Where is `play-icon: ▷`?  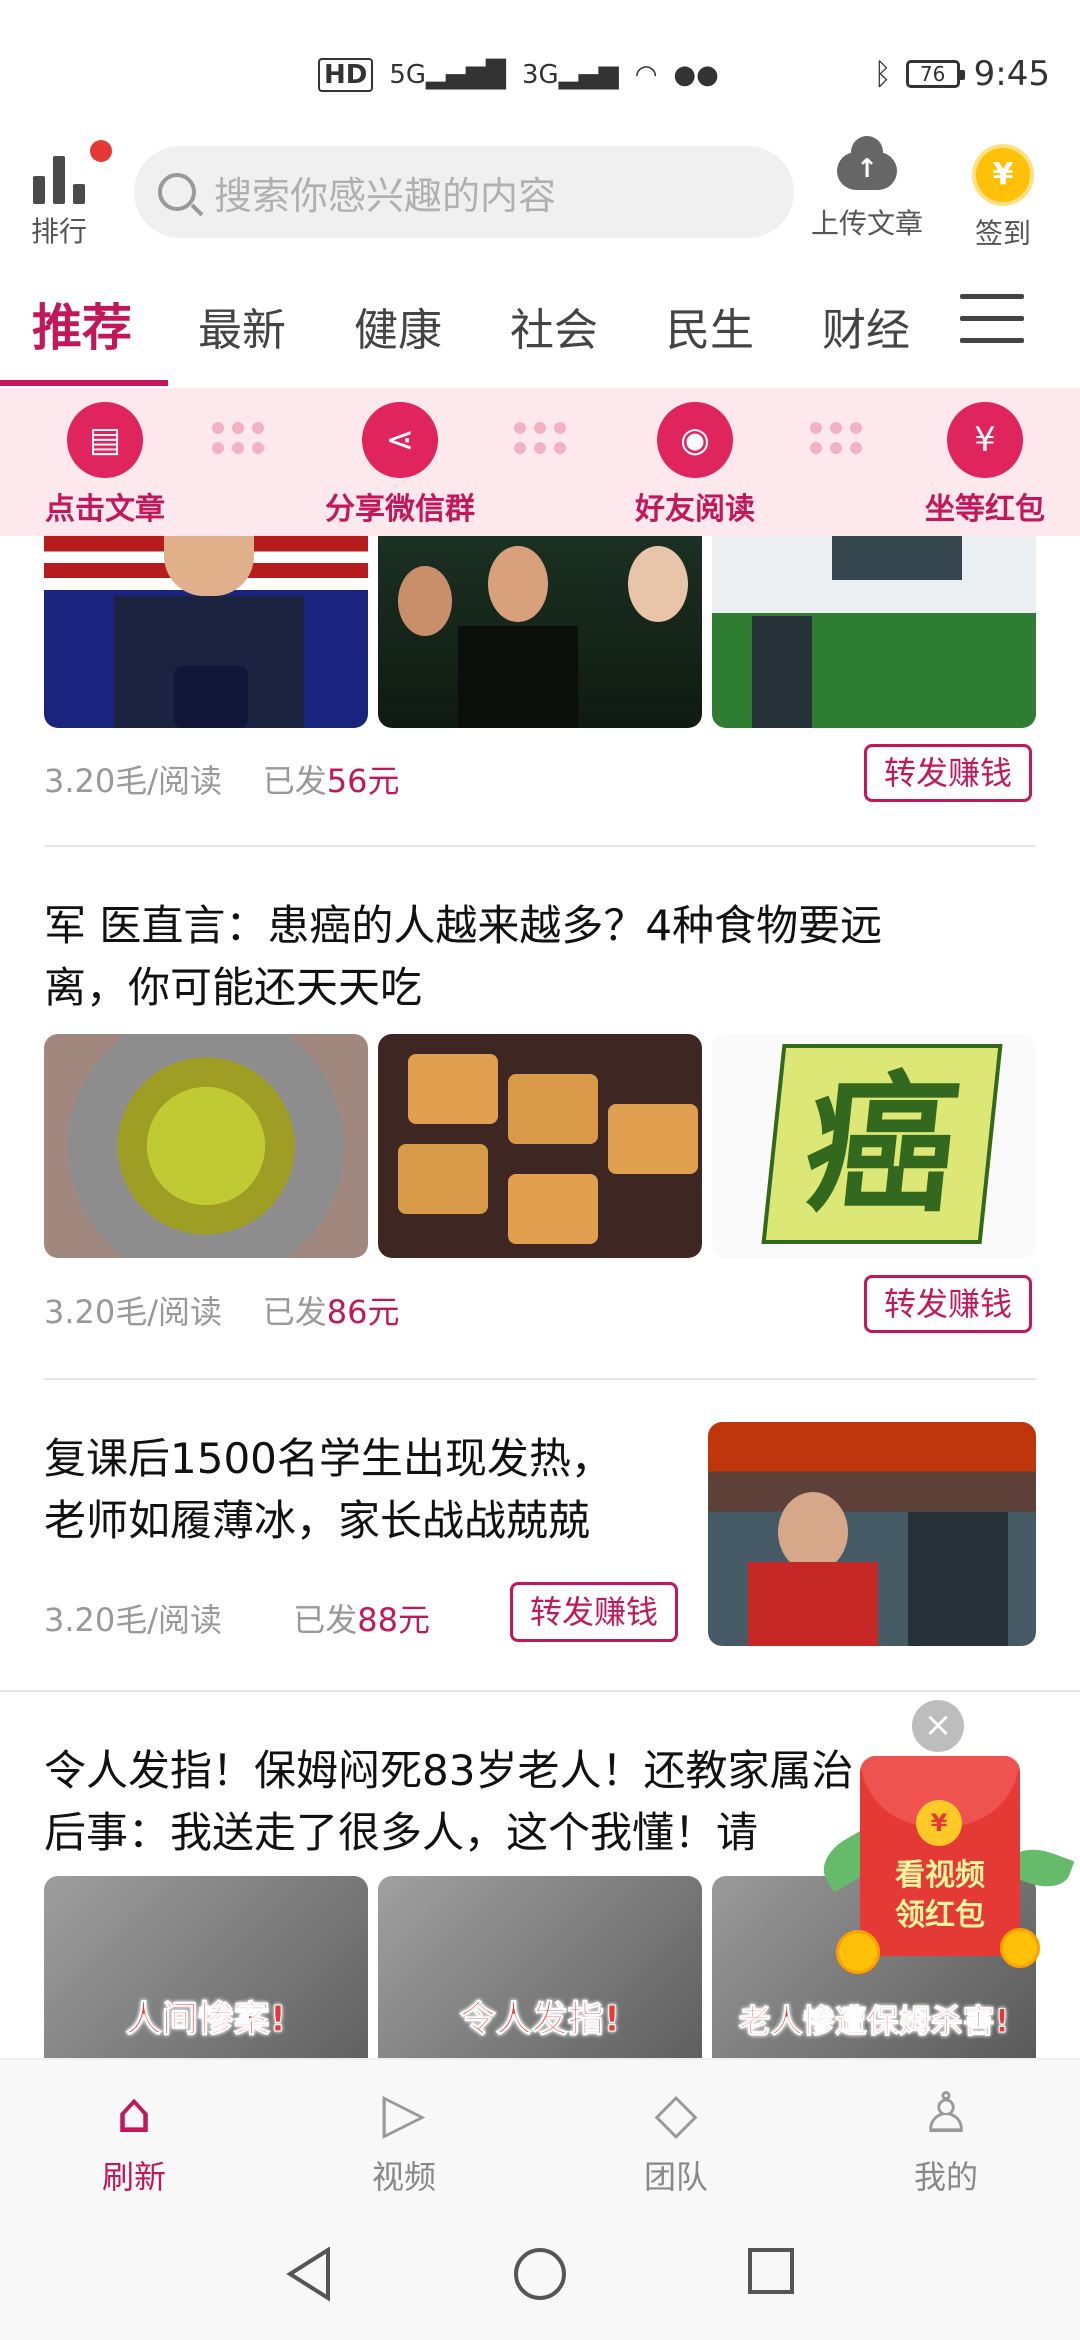 play-icon: ▷ is located at coordinates (404, 2113).